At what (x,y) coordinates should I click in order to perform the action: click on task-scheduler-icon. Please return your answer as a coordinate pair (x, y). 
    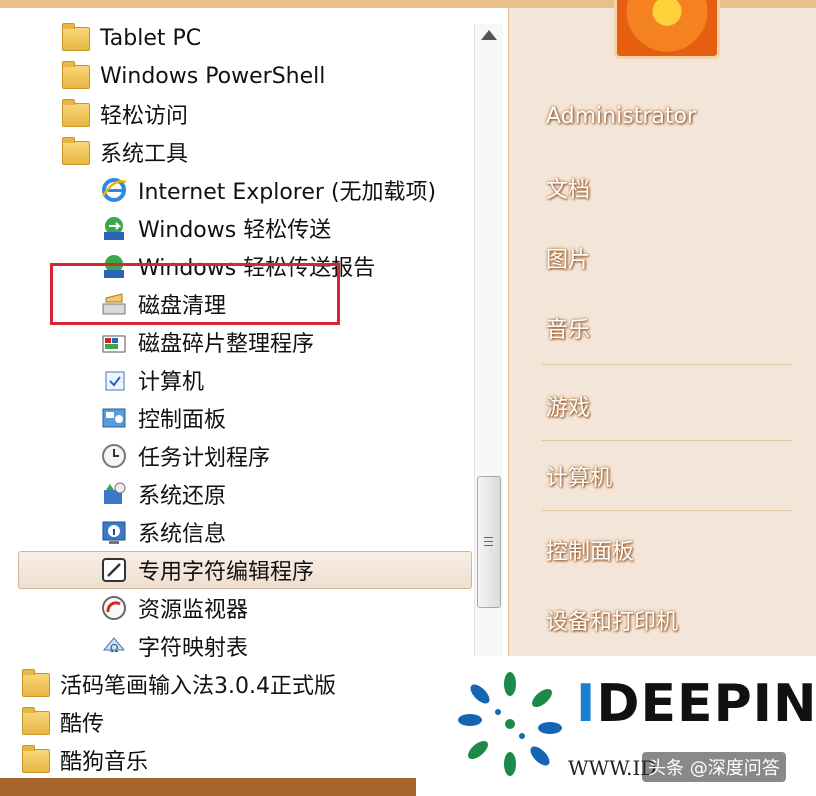
    Looking at the image, I should click on (114, 456).